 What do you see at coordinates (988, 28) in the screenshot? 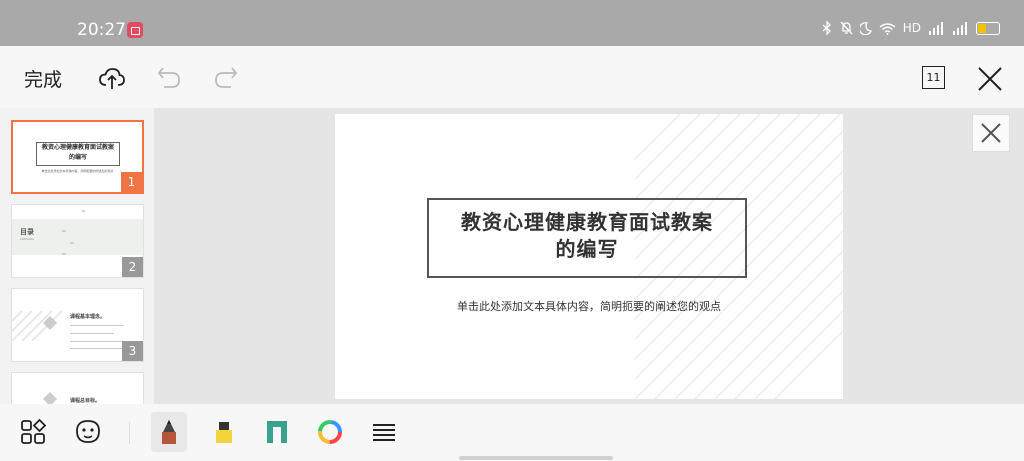
I see `battery-icon` at bounding box center [988, 28].